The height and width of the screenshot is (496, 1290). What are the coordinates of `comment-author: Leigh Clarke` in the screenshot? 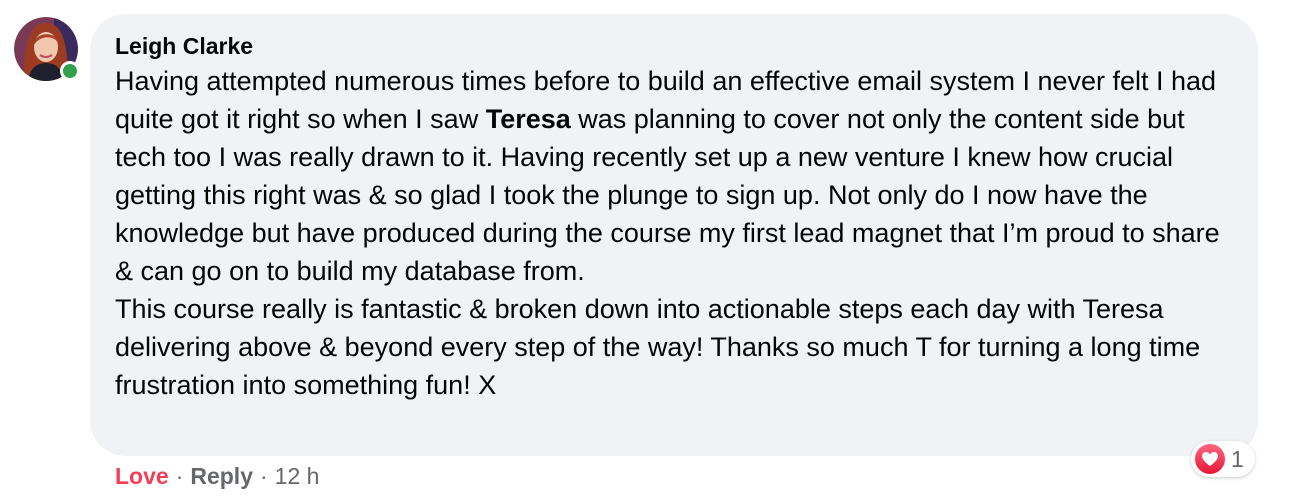 It's located at (674, 46).